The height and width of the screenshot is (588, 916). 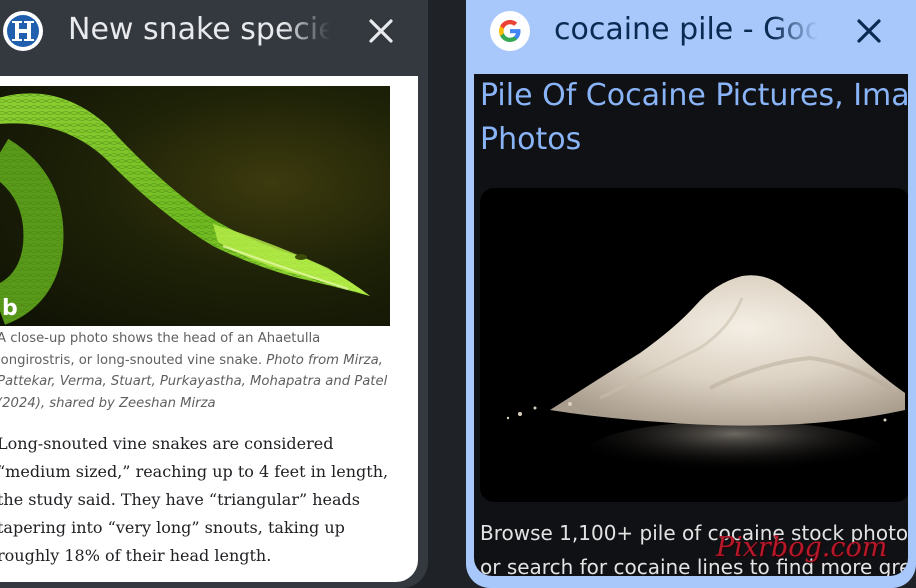 I want to click on tab-header: New snake species, so click(x=214, y=33).